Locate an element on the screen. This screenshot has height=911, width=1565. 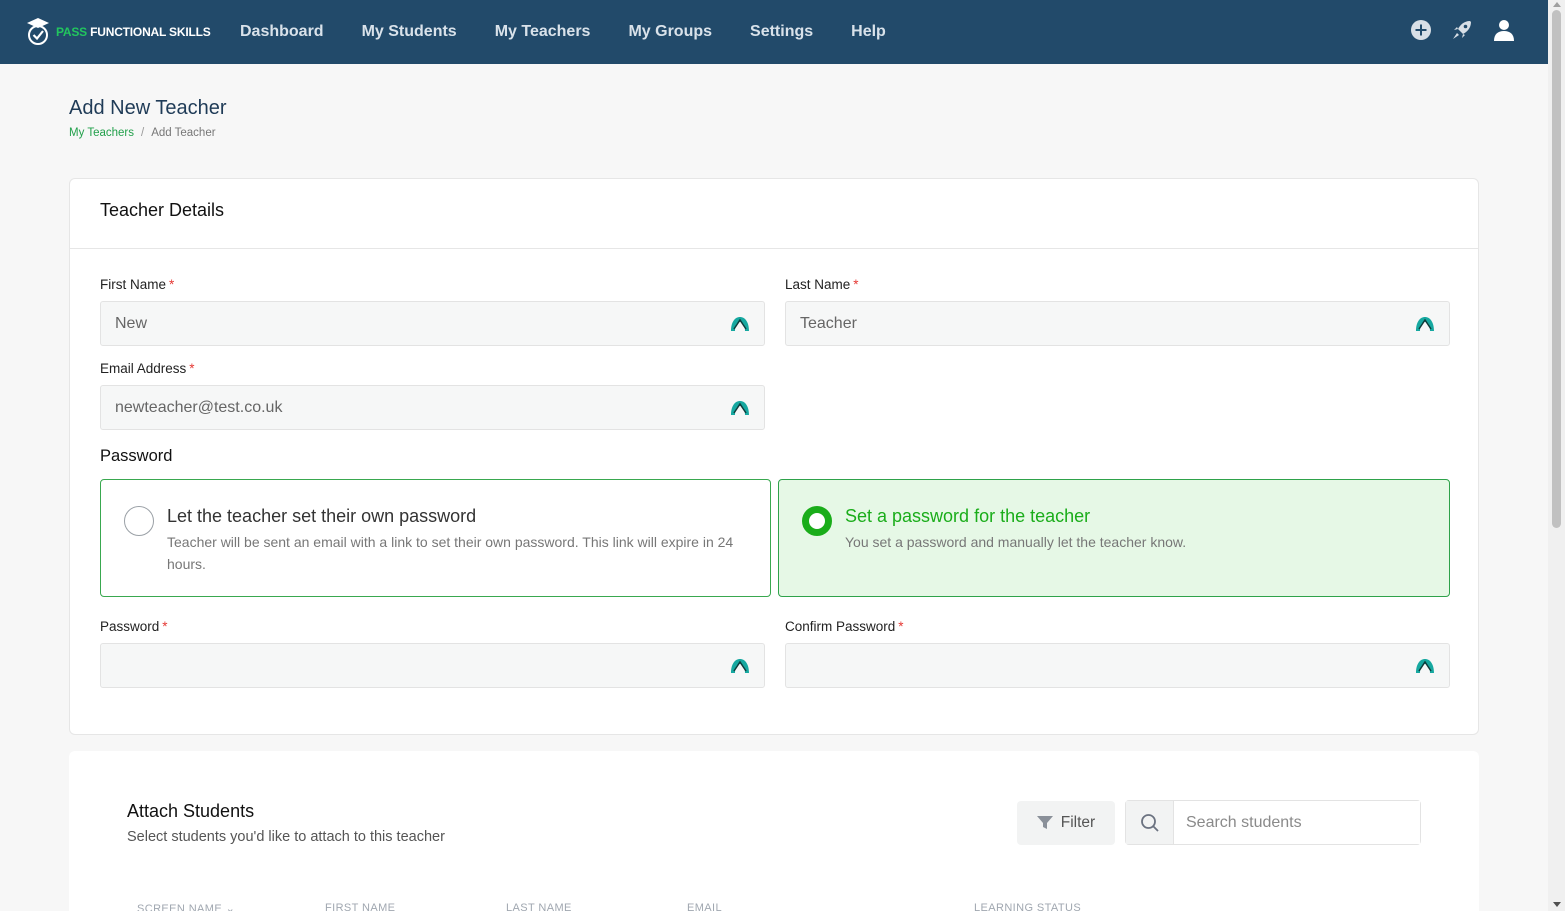
last-name-value: Teacher is located at coordinates (828, 323).